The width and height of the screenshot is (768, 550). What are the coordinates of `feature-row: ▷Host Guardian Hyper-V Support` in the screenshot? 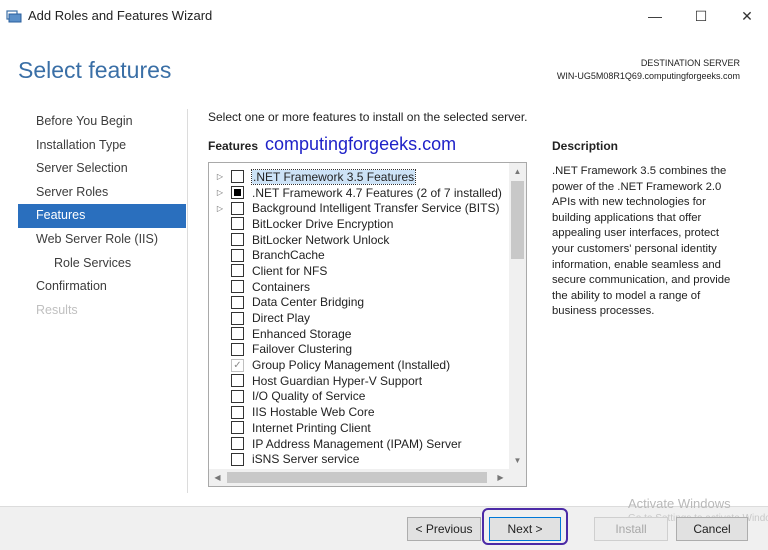 It's located at (359, 381).